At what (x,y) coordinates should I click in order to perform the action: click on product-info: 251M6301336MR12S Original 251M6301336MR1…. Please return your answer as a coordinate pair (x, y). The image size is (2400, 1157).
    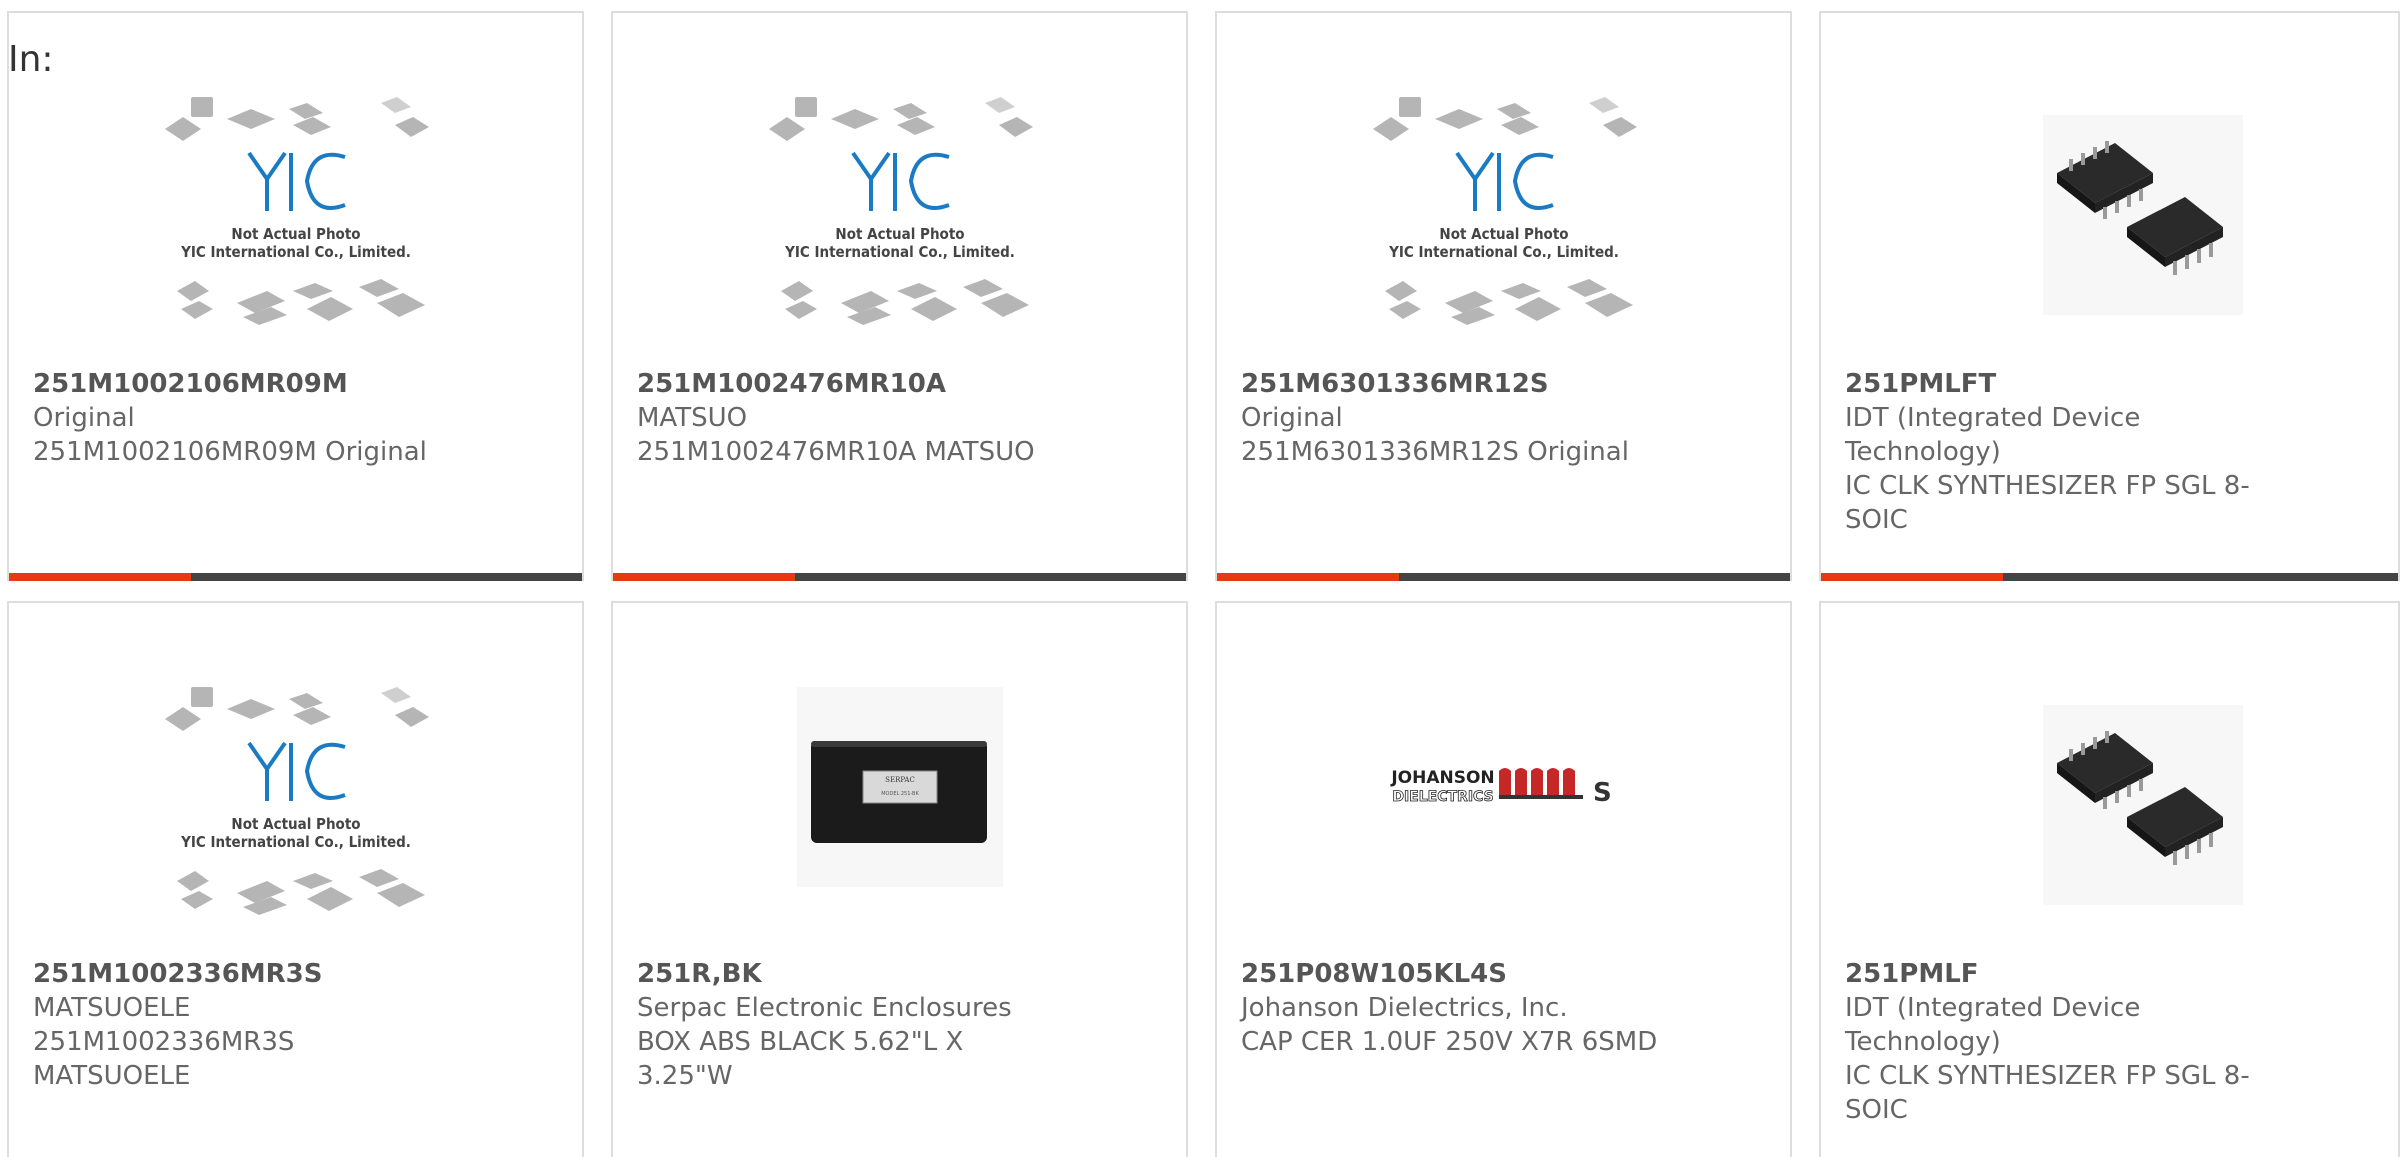
    Looking at the image, I should click on (1451, 418).